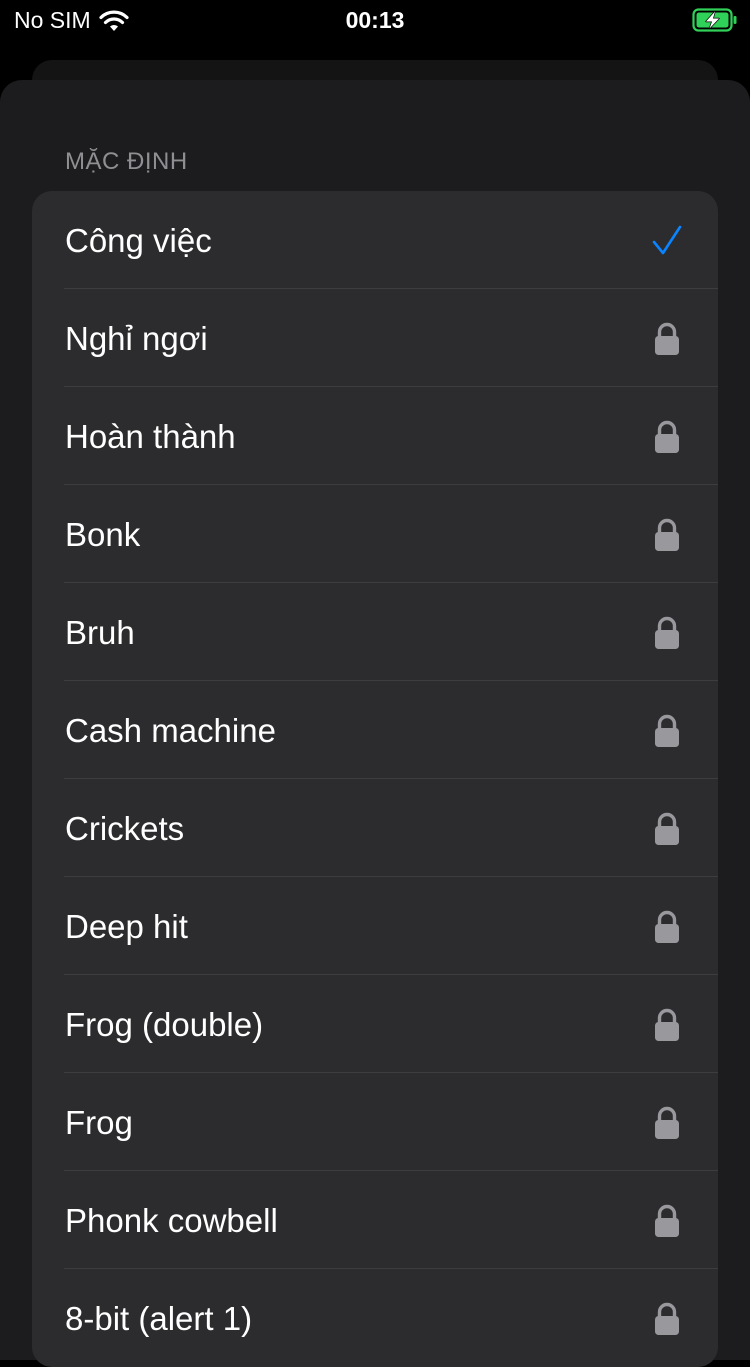  I want to click on status-bar: No SIM 00:13, so click(375, 20).